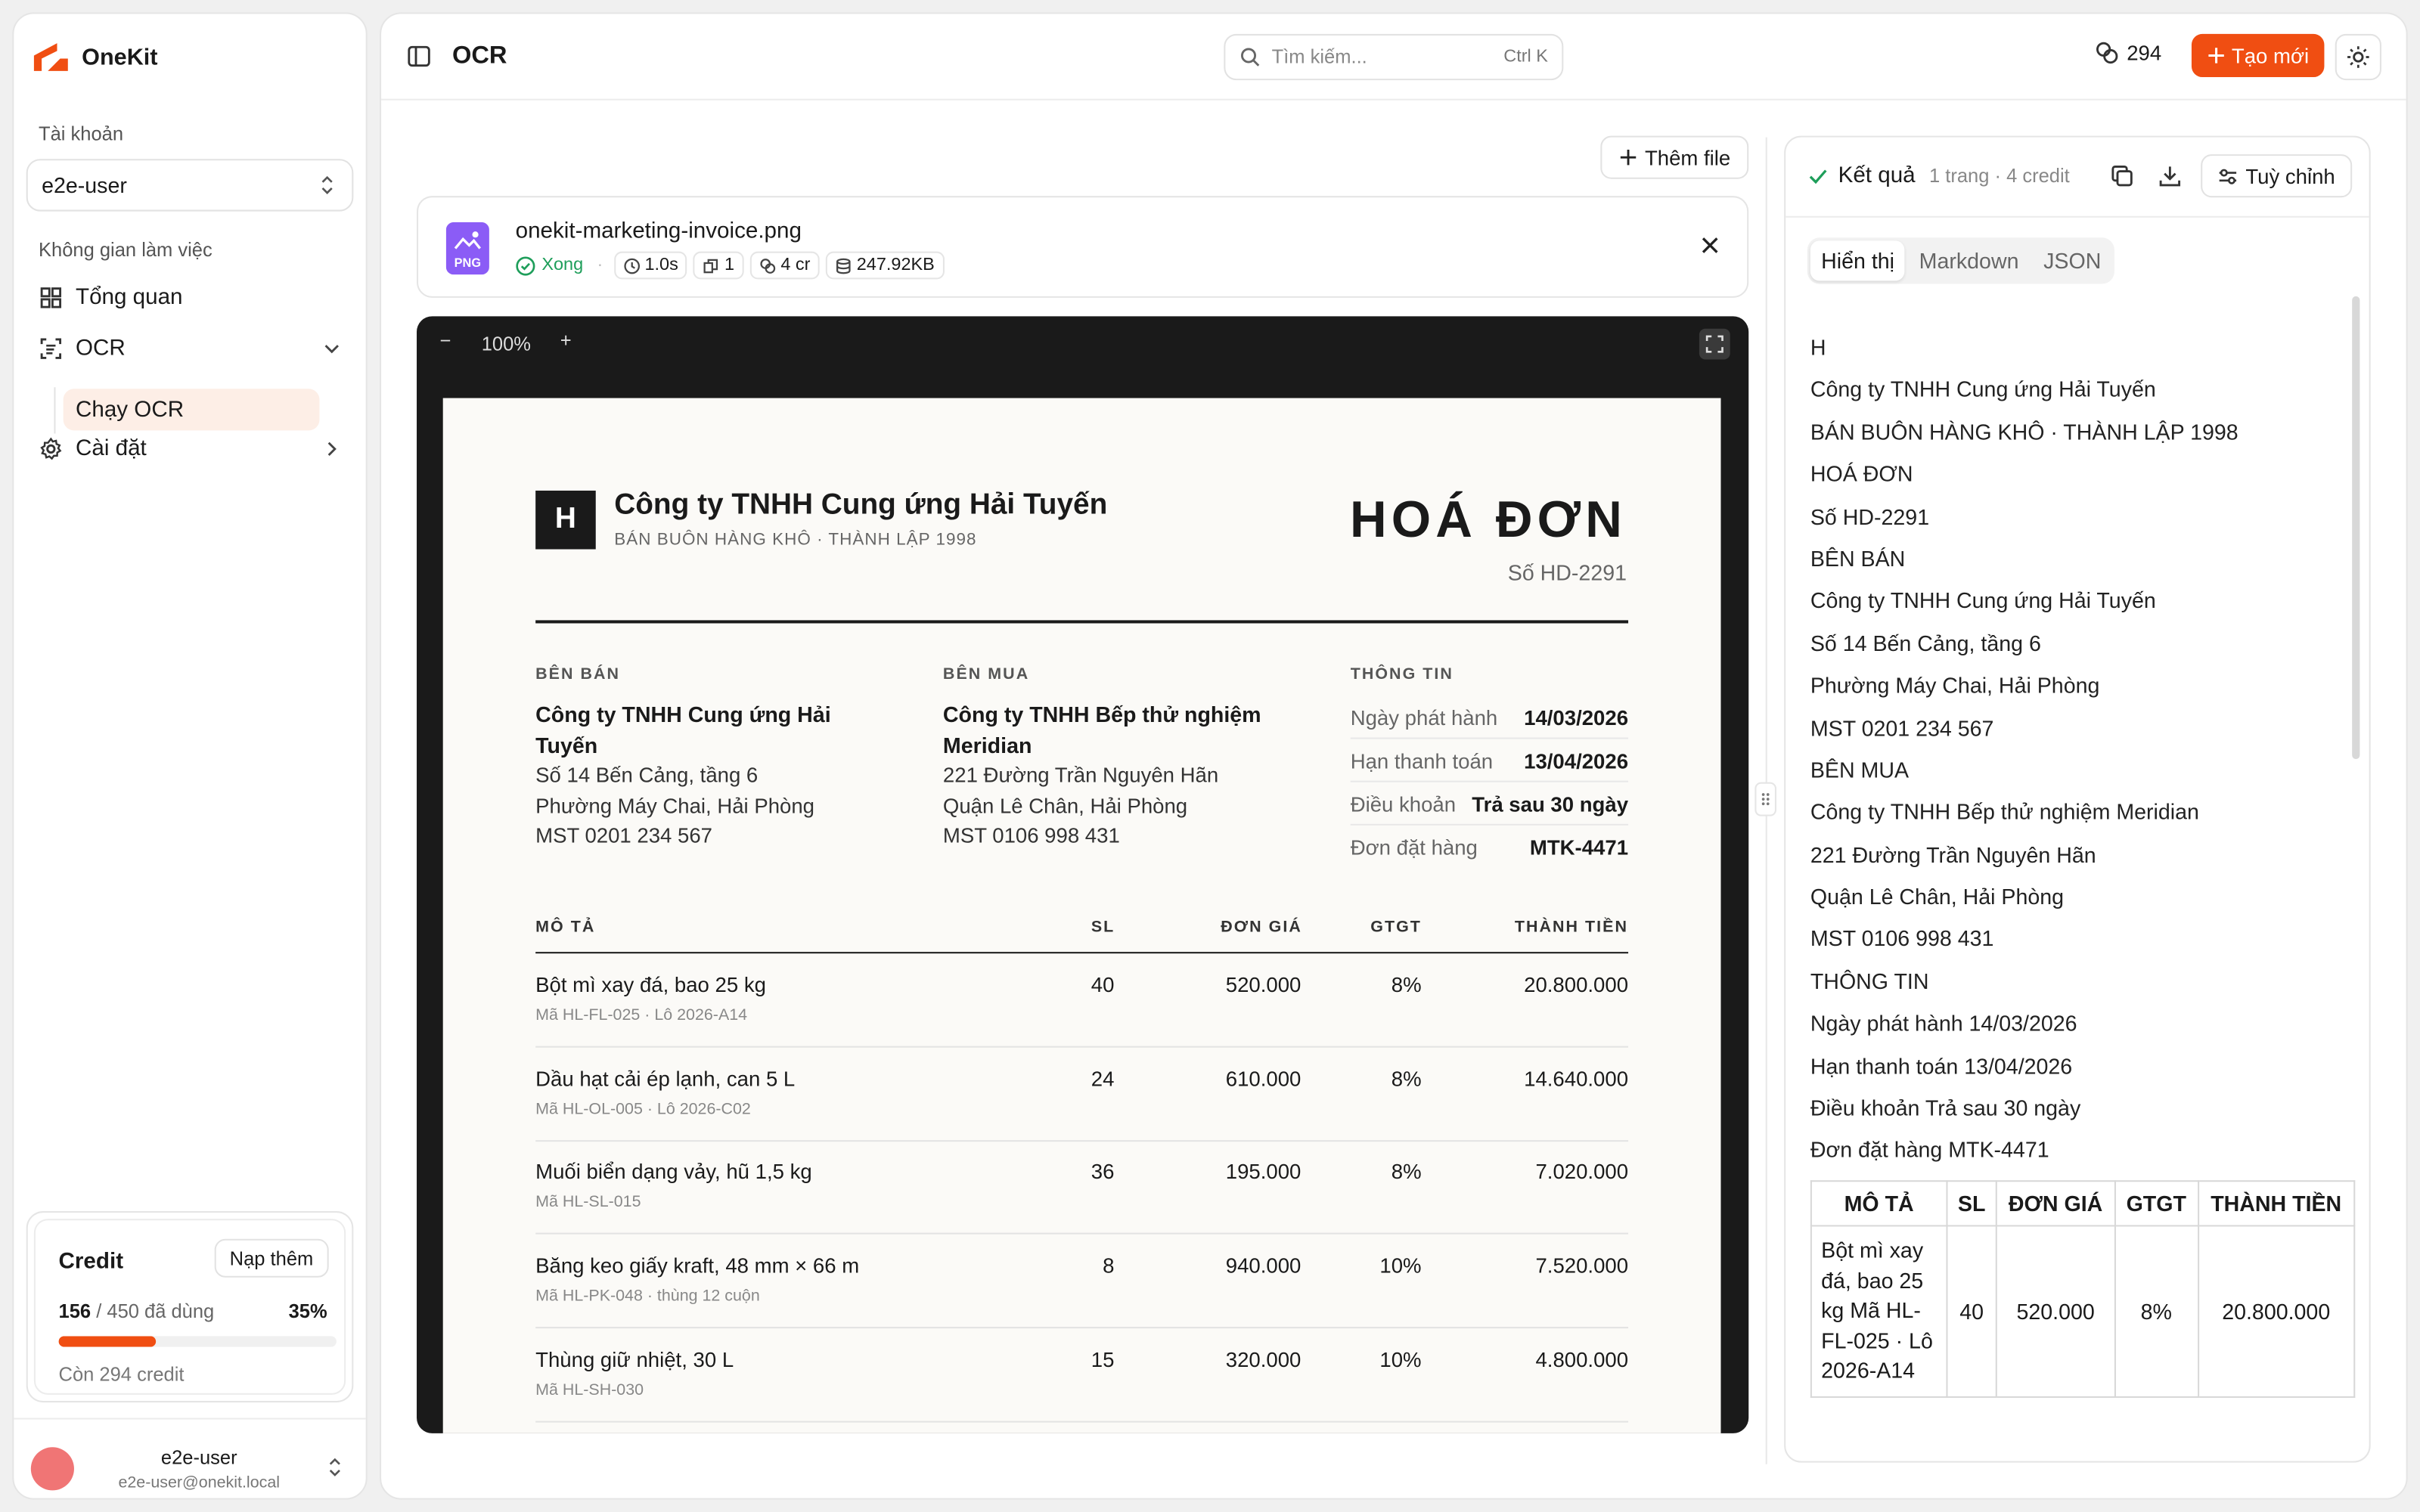 The image size is (2420, 1512). I want to click on fullscreen-icon, so click(1714, 344).